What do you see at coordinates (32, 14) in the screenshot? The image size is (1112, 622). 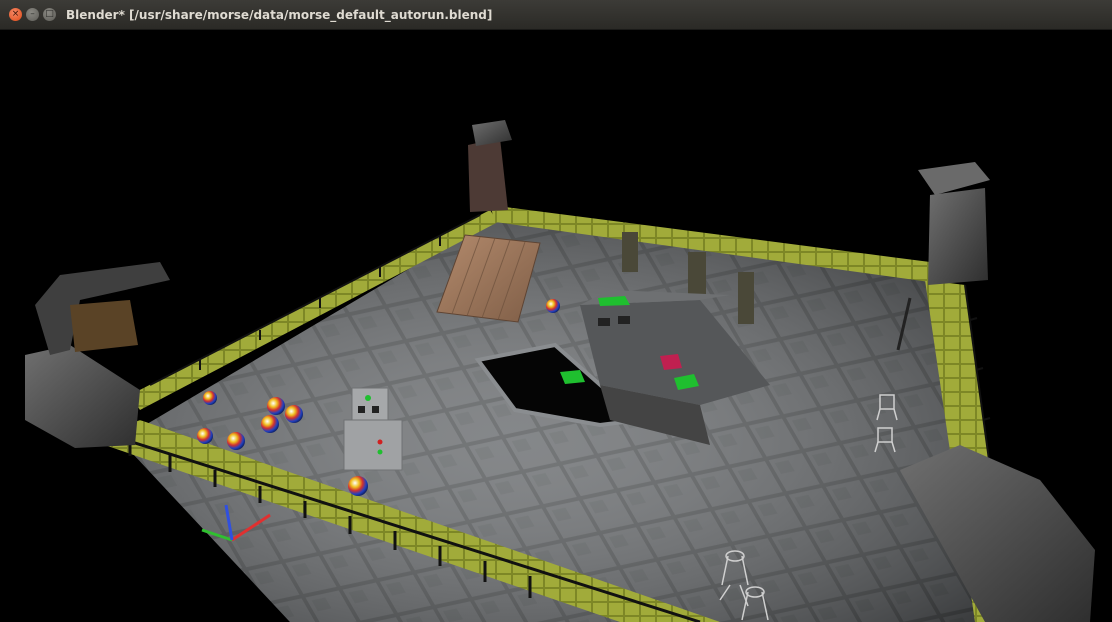 I see `minimize-button: –` at bounding box center [32, 14].